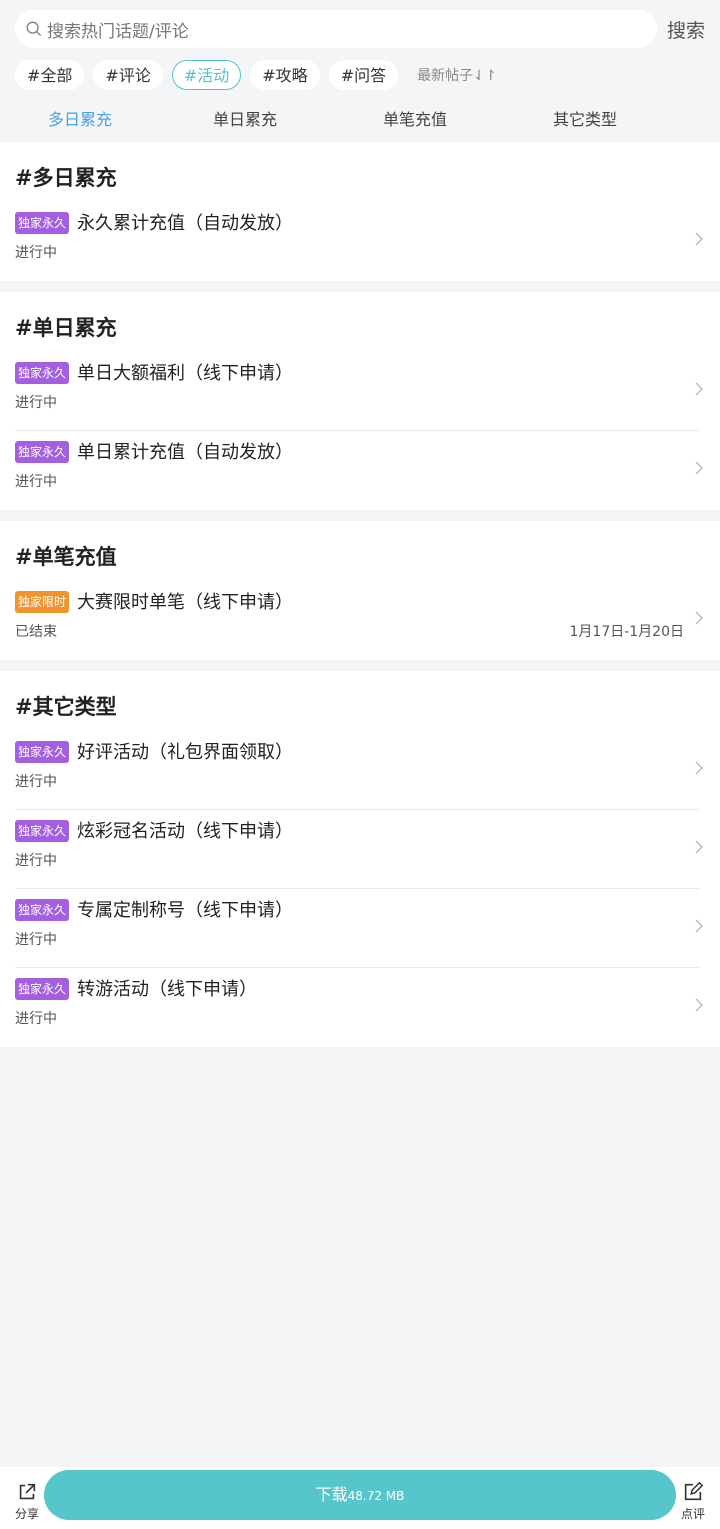  Describe the element at coordinates (66, 557) in the screenshot. I see `section-title: #单笔充值` at that location.